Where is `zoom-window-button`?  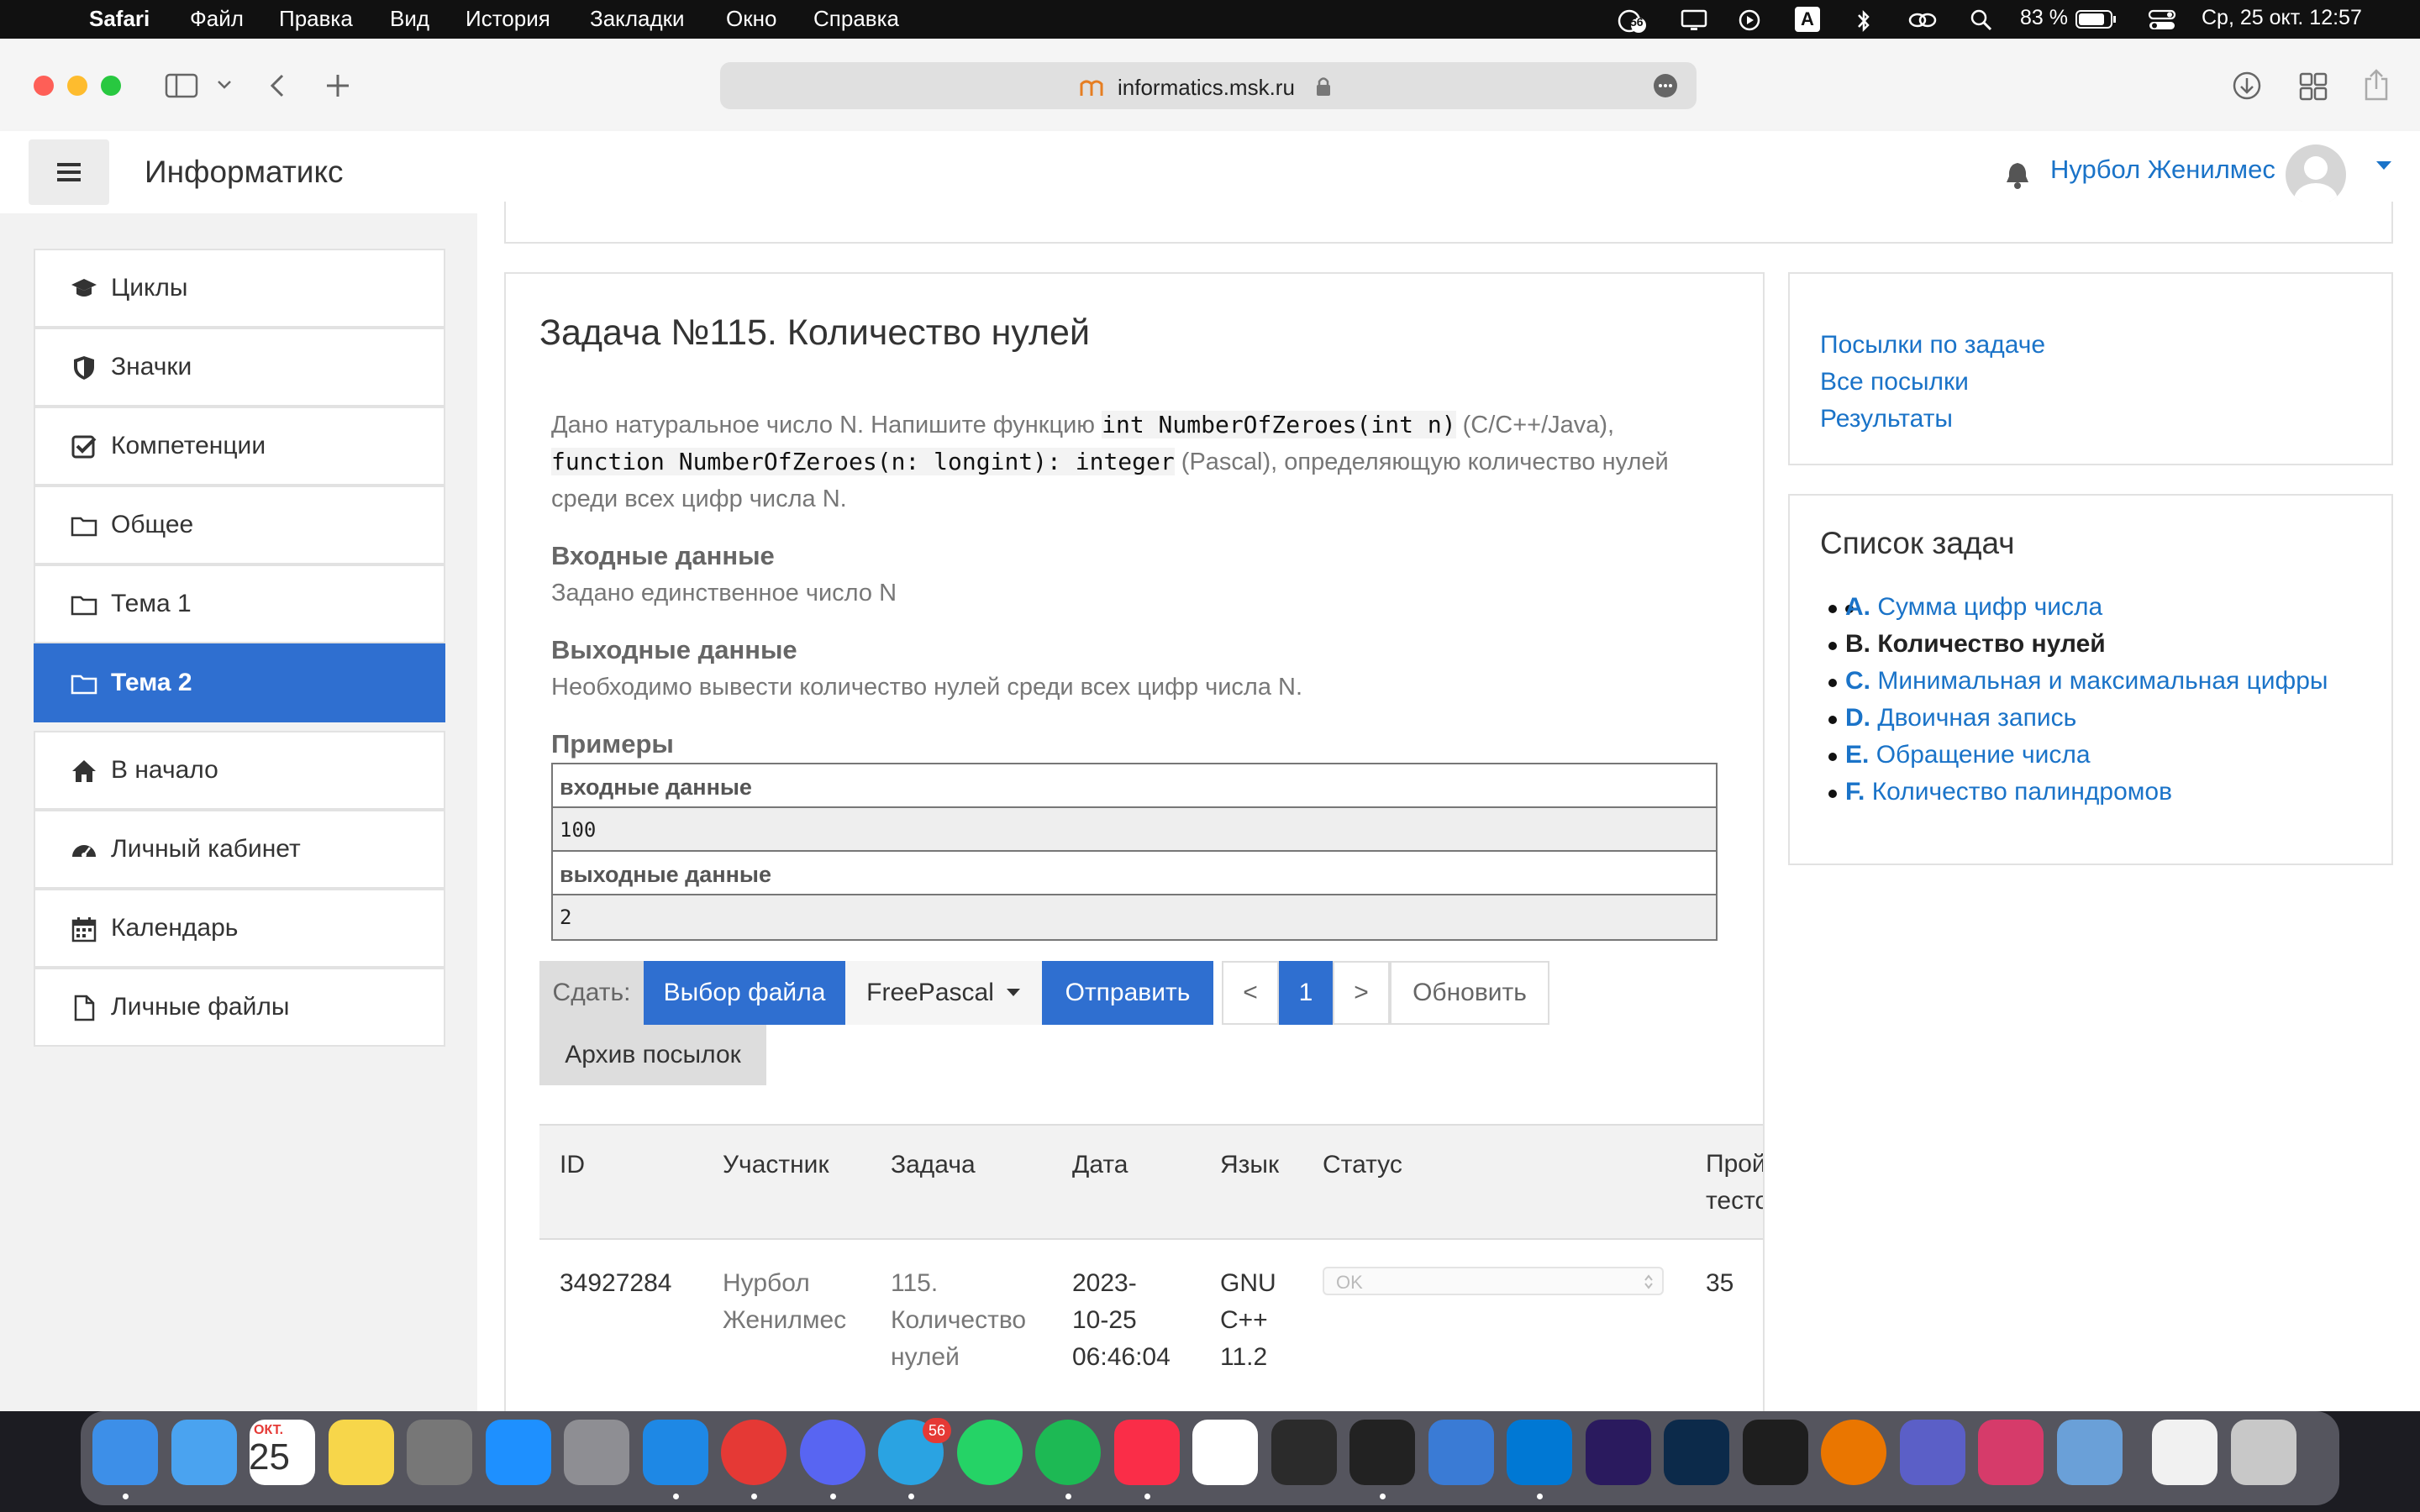
zoom-window-button is located at coordinates (111, 86).